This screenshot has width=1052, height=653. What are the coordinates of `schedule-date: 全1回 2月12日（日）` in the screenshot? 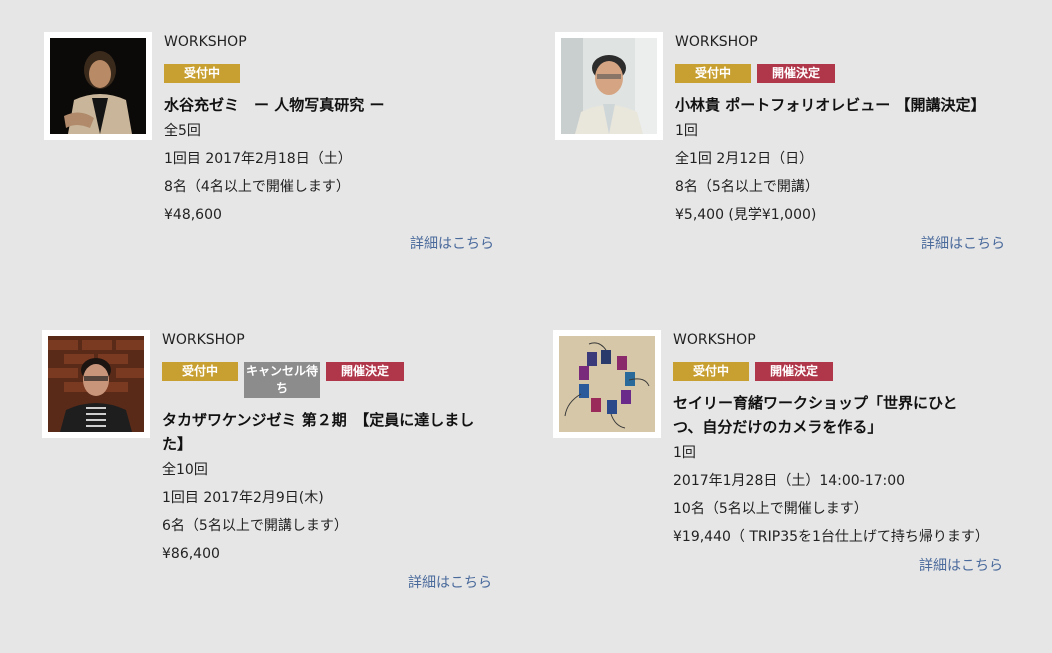 It's located at (744, 159).